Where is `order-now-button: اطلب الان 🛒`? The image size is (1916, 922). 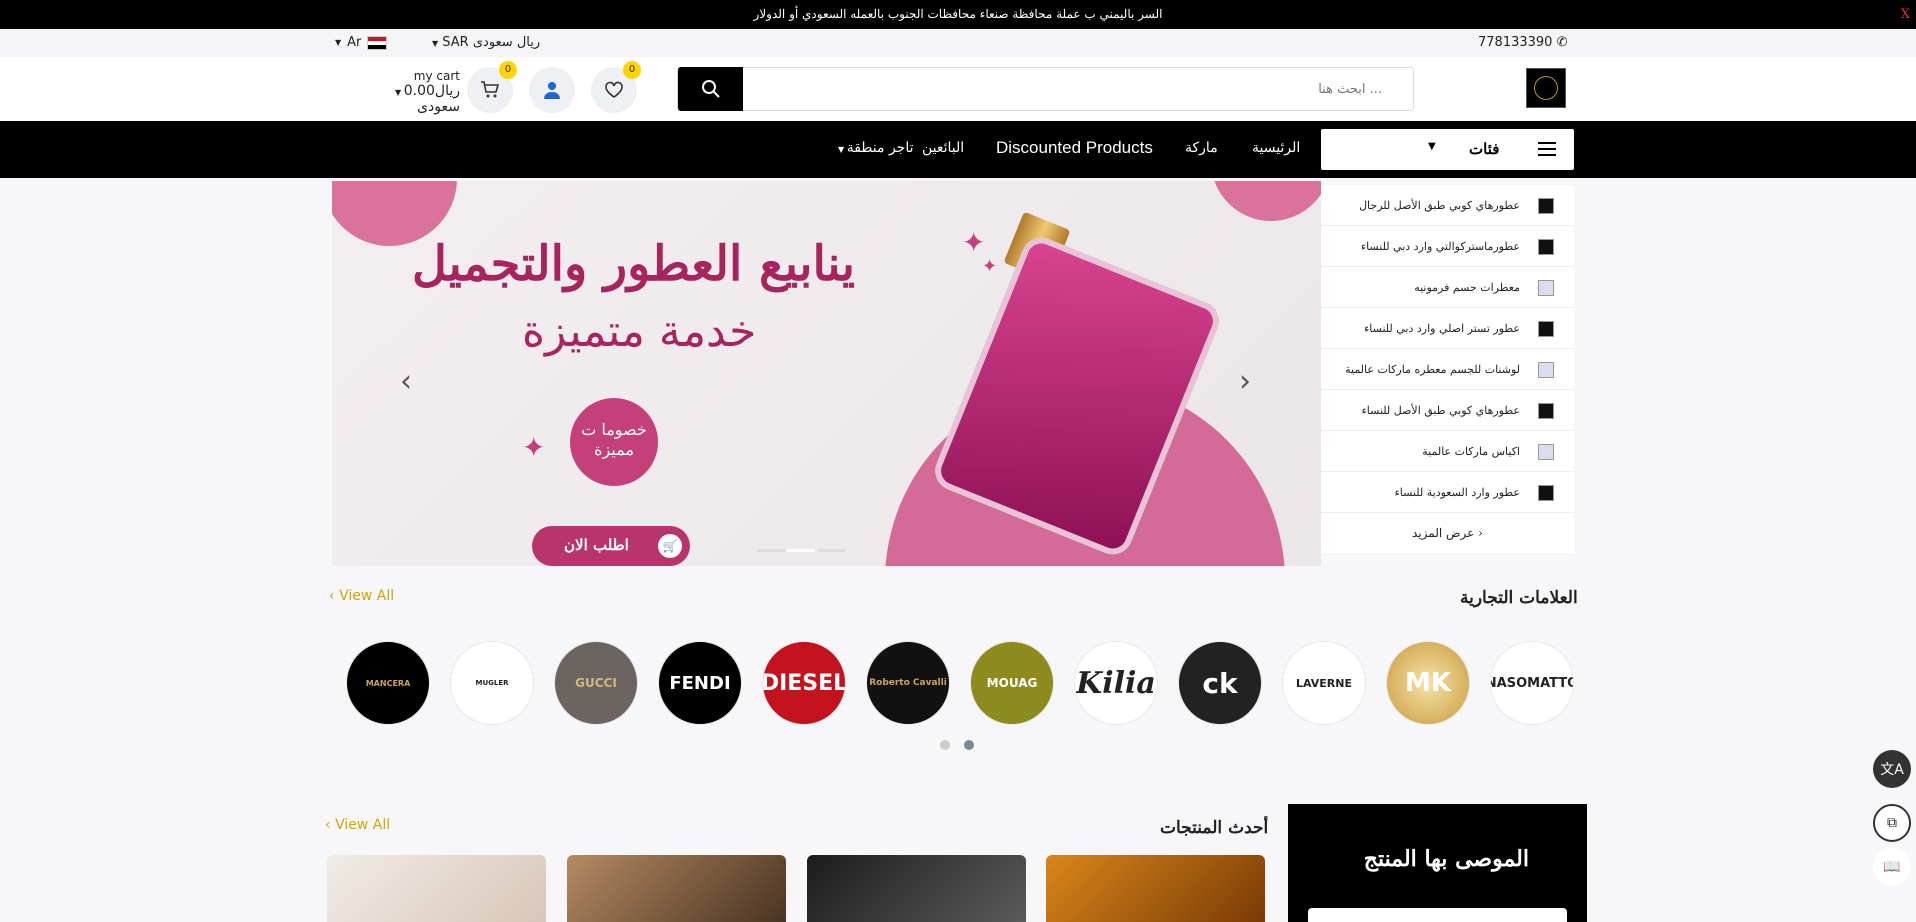
order-now-button: اطلب الان 🛒 is located at coordinates (611, 546).